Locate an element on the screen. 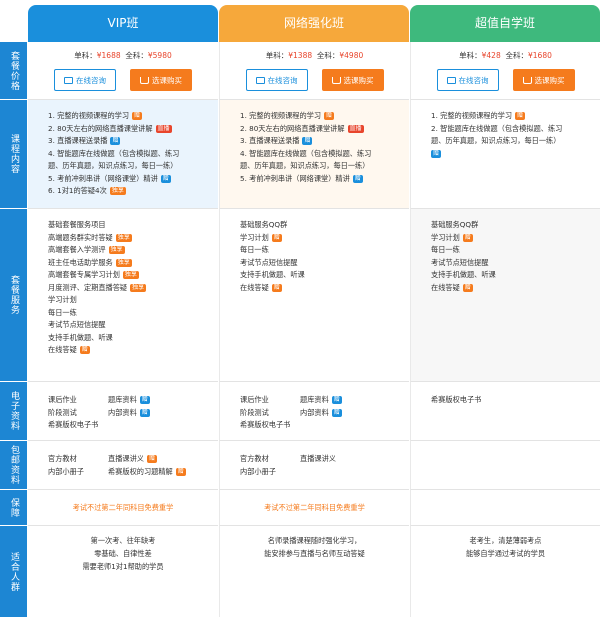 The width and height of the screenshot is (600, 617). service-line: 学习计划 is located at coordinates (62, 299).